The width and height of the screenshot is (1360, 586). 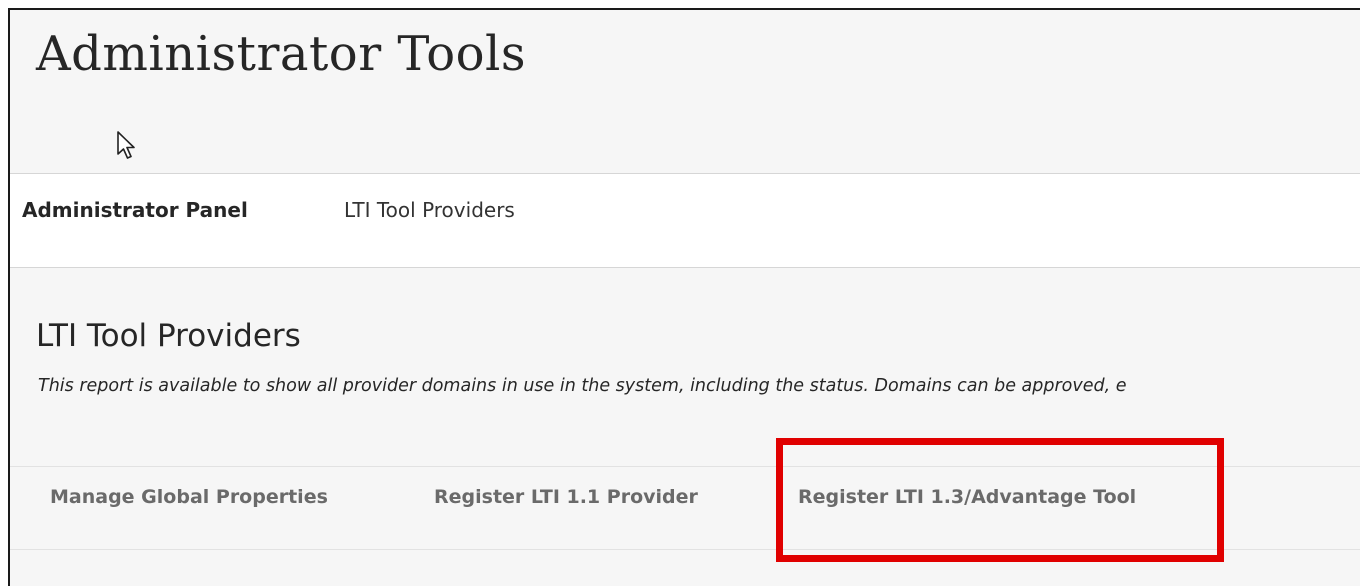 I want to click on action-bar, so click(x=685, y=508).